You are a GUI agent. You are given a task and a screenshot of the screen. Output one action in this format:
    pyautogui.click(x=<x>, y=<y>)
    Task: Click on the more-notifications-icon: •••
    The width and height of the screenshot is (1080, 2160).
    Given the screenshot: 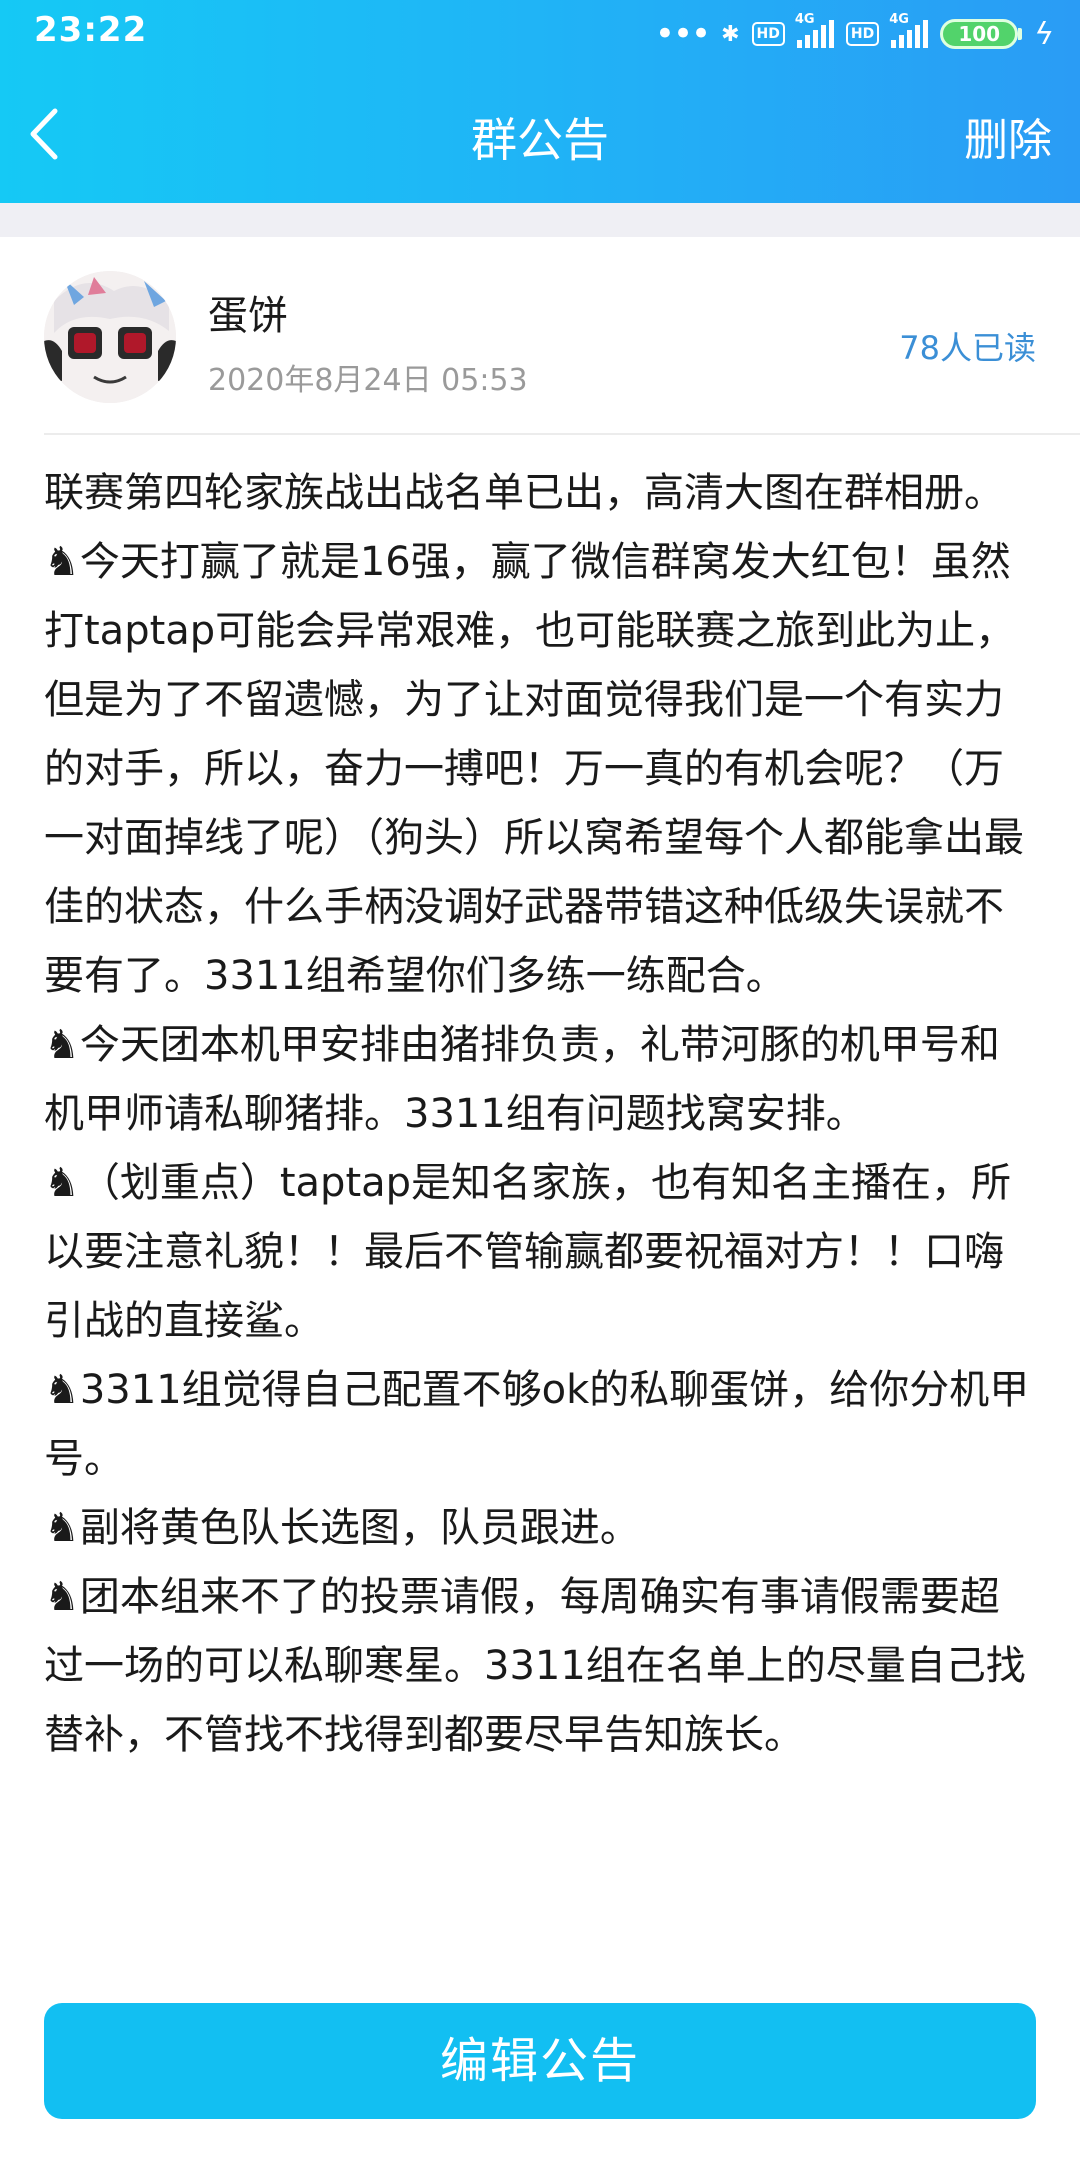 What is the action you would take?
    pyautogui.click(x=682, y=34)
    